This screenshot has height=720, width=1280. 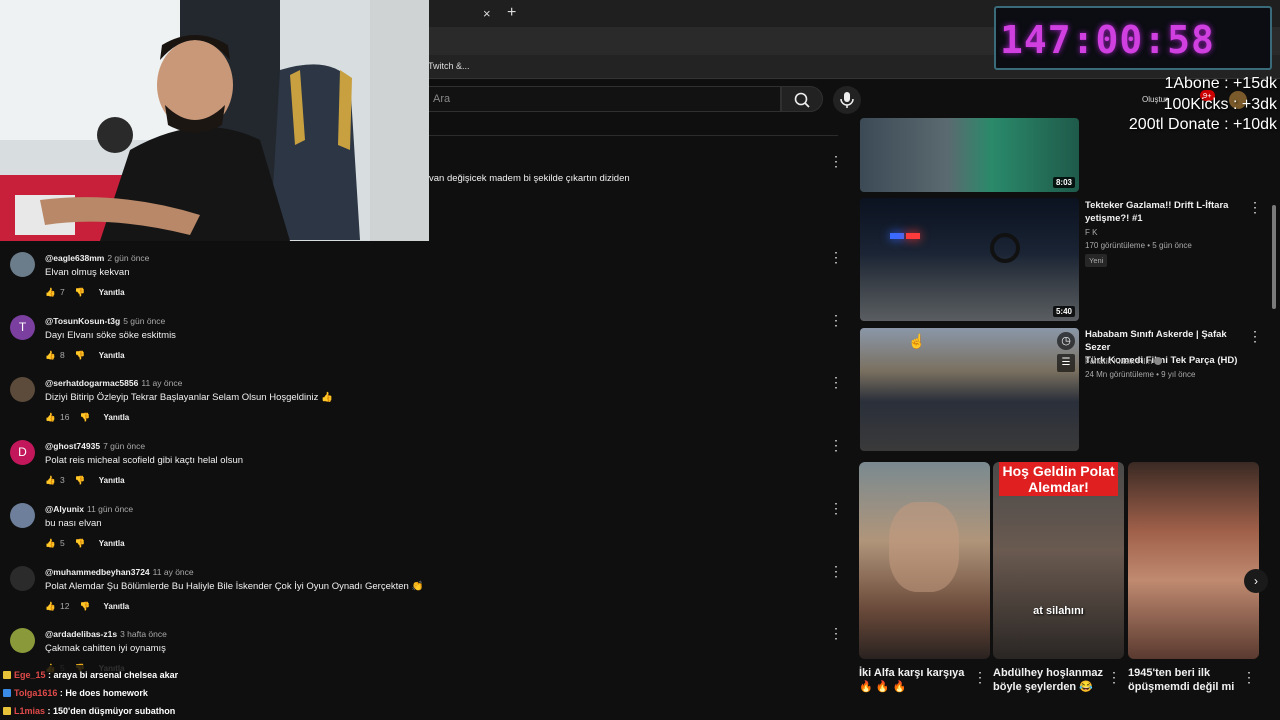 What do you see at coordinates (911, 680) in the screenshot?
I see `short-title: İki Alfa karşı karşıya 🔥 🔥 🔥` at bounding box center [911, 680].